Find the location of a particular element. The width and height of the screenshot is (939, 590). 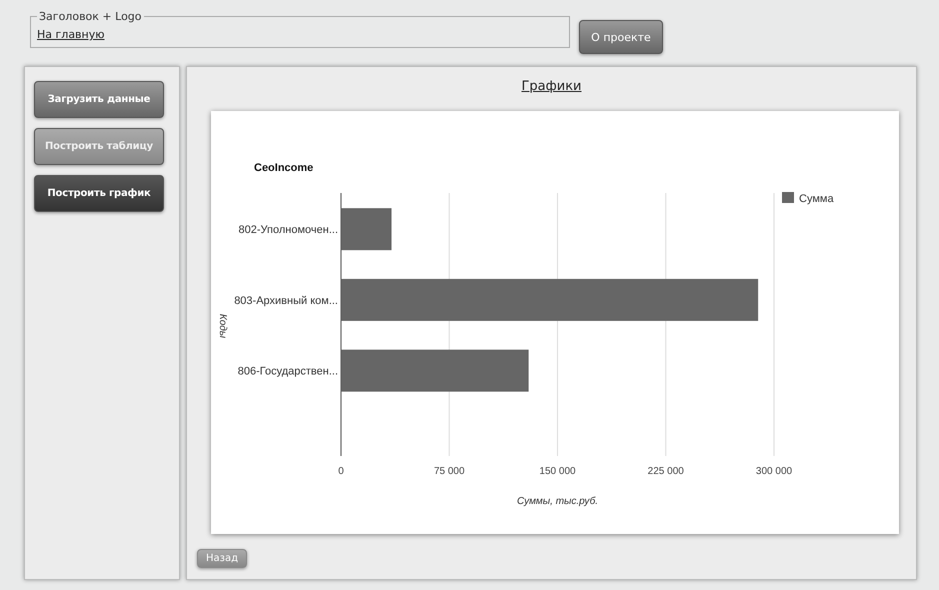

home-link: На главную is located at coordinates (71, 34).